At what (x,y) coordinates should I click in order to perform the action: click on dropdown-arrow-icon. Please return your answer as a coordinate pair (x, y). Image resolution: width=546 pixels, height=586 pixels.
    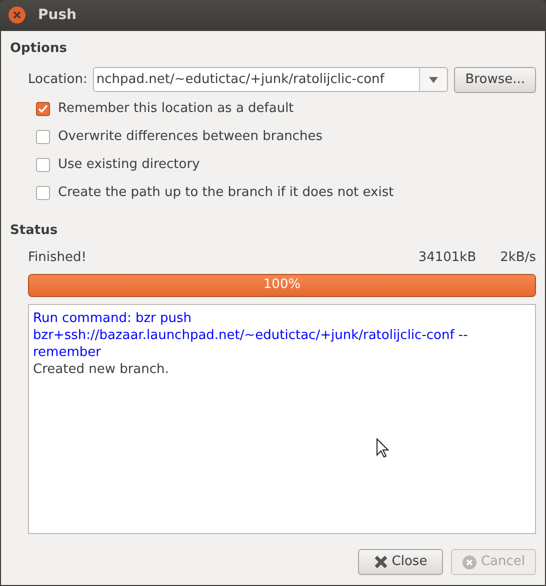
    Looking at the image, I should click on (433, 79).